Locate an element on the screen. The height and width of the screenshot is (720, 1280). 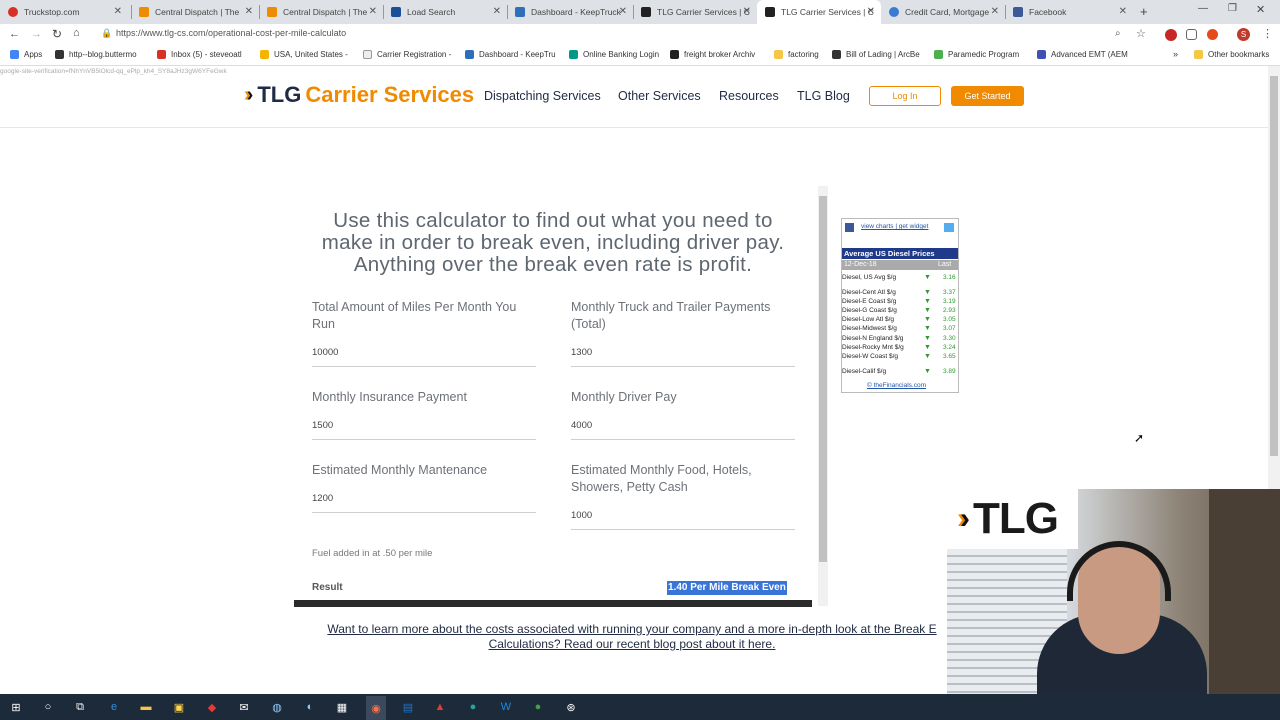
bookmark: Carrier Registration - is located at coordinates (407, 54).